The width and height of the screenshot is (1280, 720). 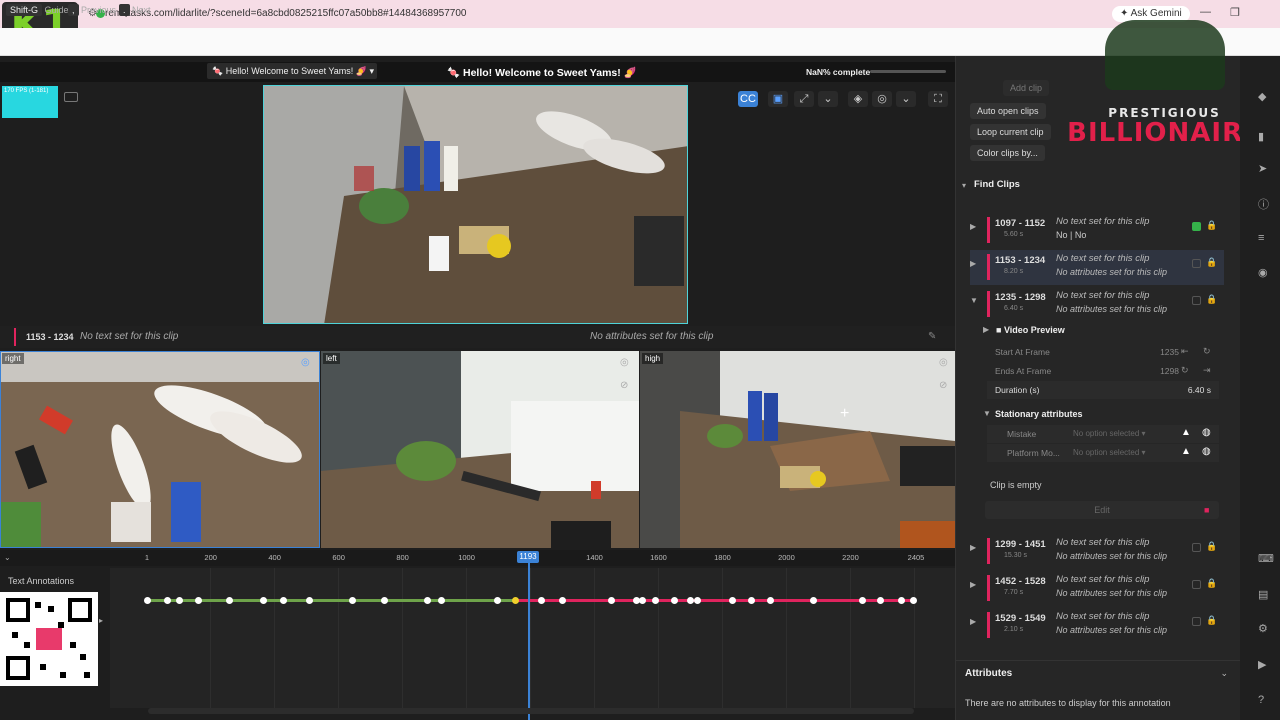 What do you see at coordinates (1262, 96) in the screenshot?
I see `tag-icon: ◆` at bounding box center [1262, 96].